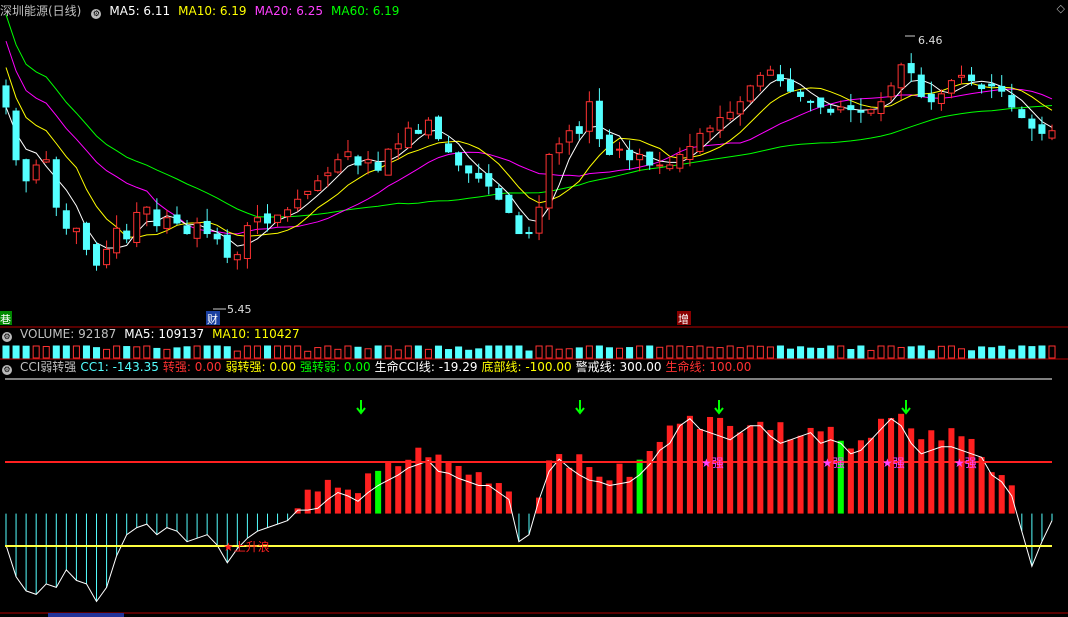 The height and width of the screenshot is (617, 1068). Describe the element at coordinates (48, 367) in the screenshot. I see `indicator-name: CCI弱转强` at that location.